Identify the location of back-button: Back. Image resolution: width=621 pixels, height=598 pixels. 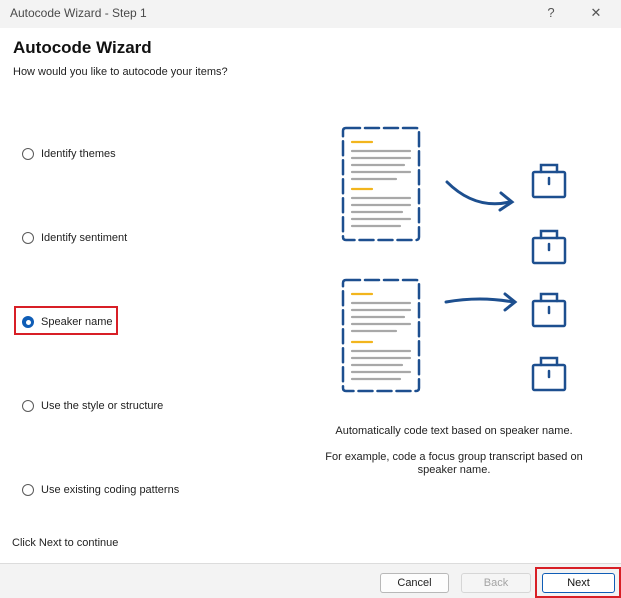
(496, 583).